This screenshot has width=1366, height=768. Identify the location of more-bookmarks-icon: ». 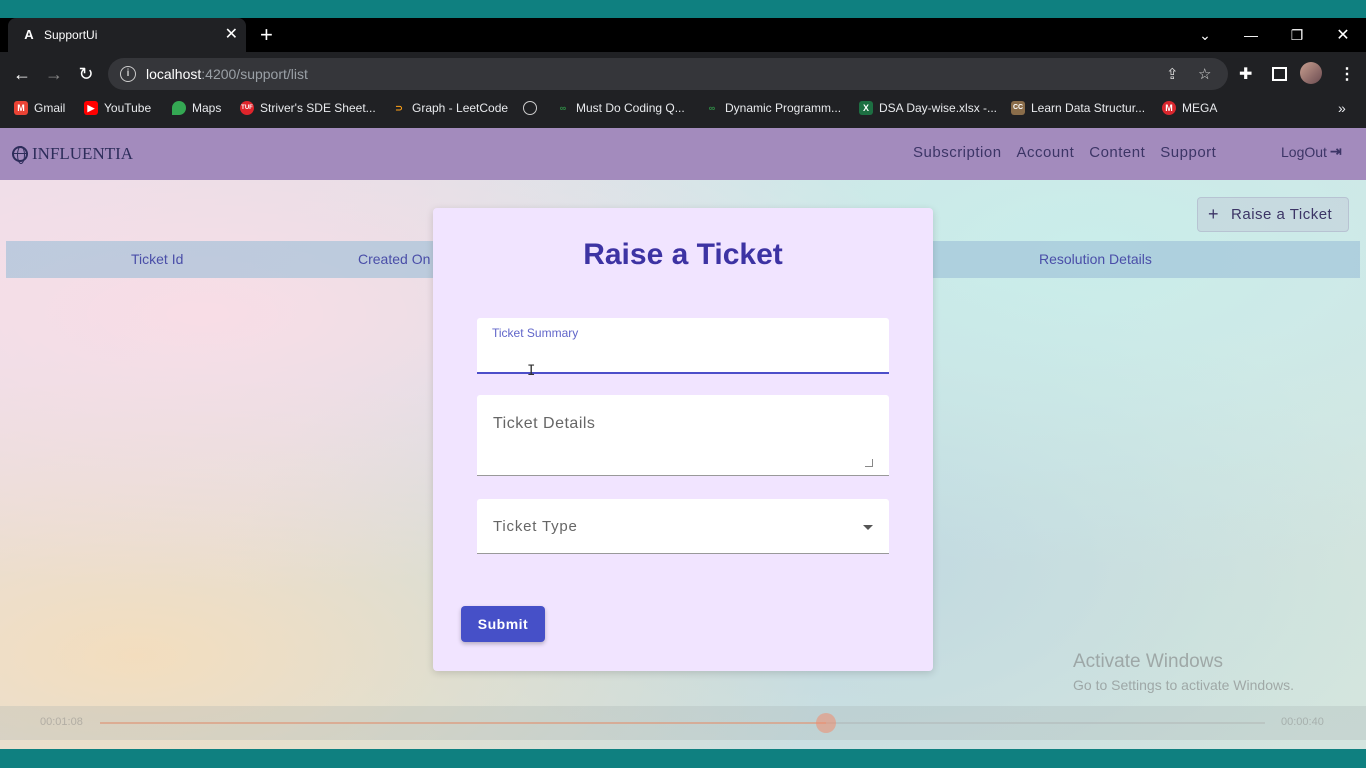
(1342, 108).